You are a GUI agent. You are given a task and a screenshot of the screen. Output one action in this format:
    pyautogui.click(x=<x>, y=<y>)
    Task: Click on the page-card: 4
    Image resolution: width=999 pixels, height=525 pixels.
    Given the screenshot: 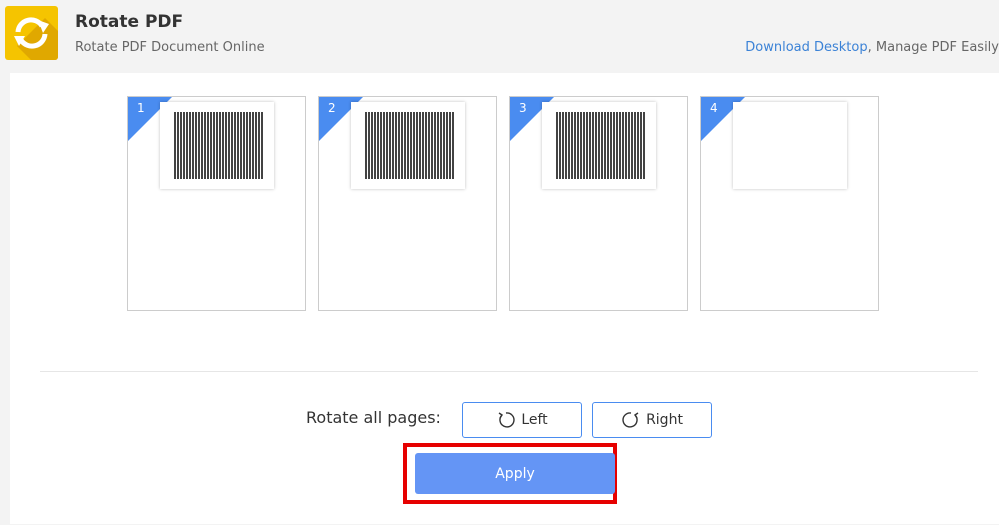 What is the action you would take?
    pyautogui.click(x=789, y=203)
    